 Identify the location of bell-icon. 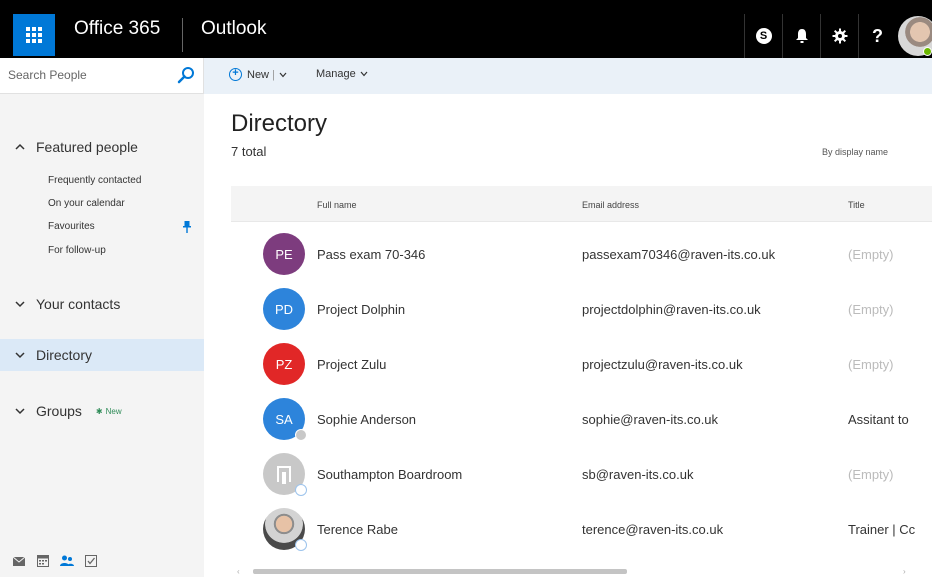
(801, 36).